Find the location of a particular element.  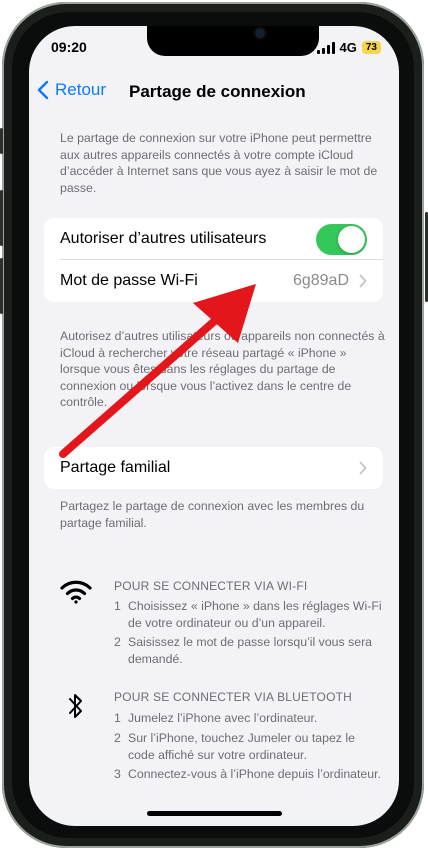

network-type: 4G is located at coordinates (348, 47).